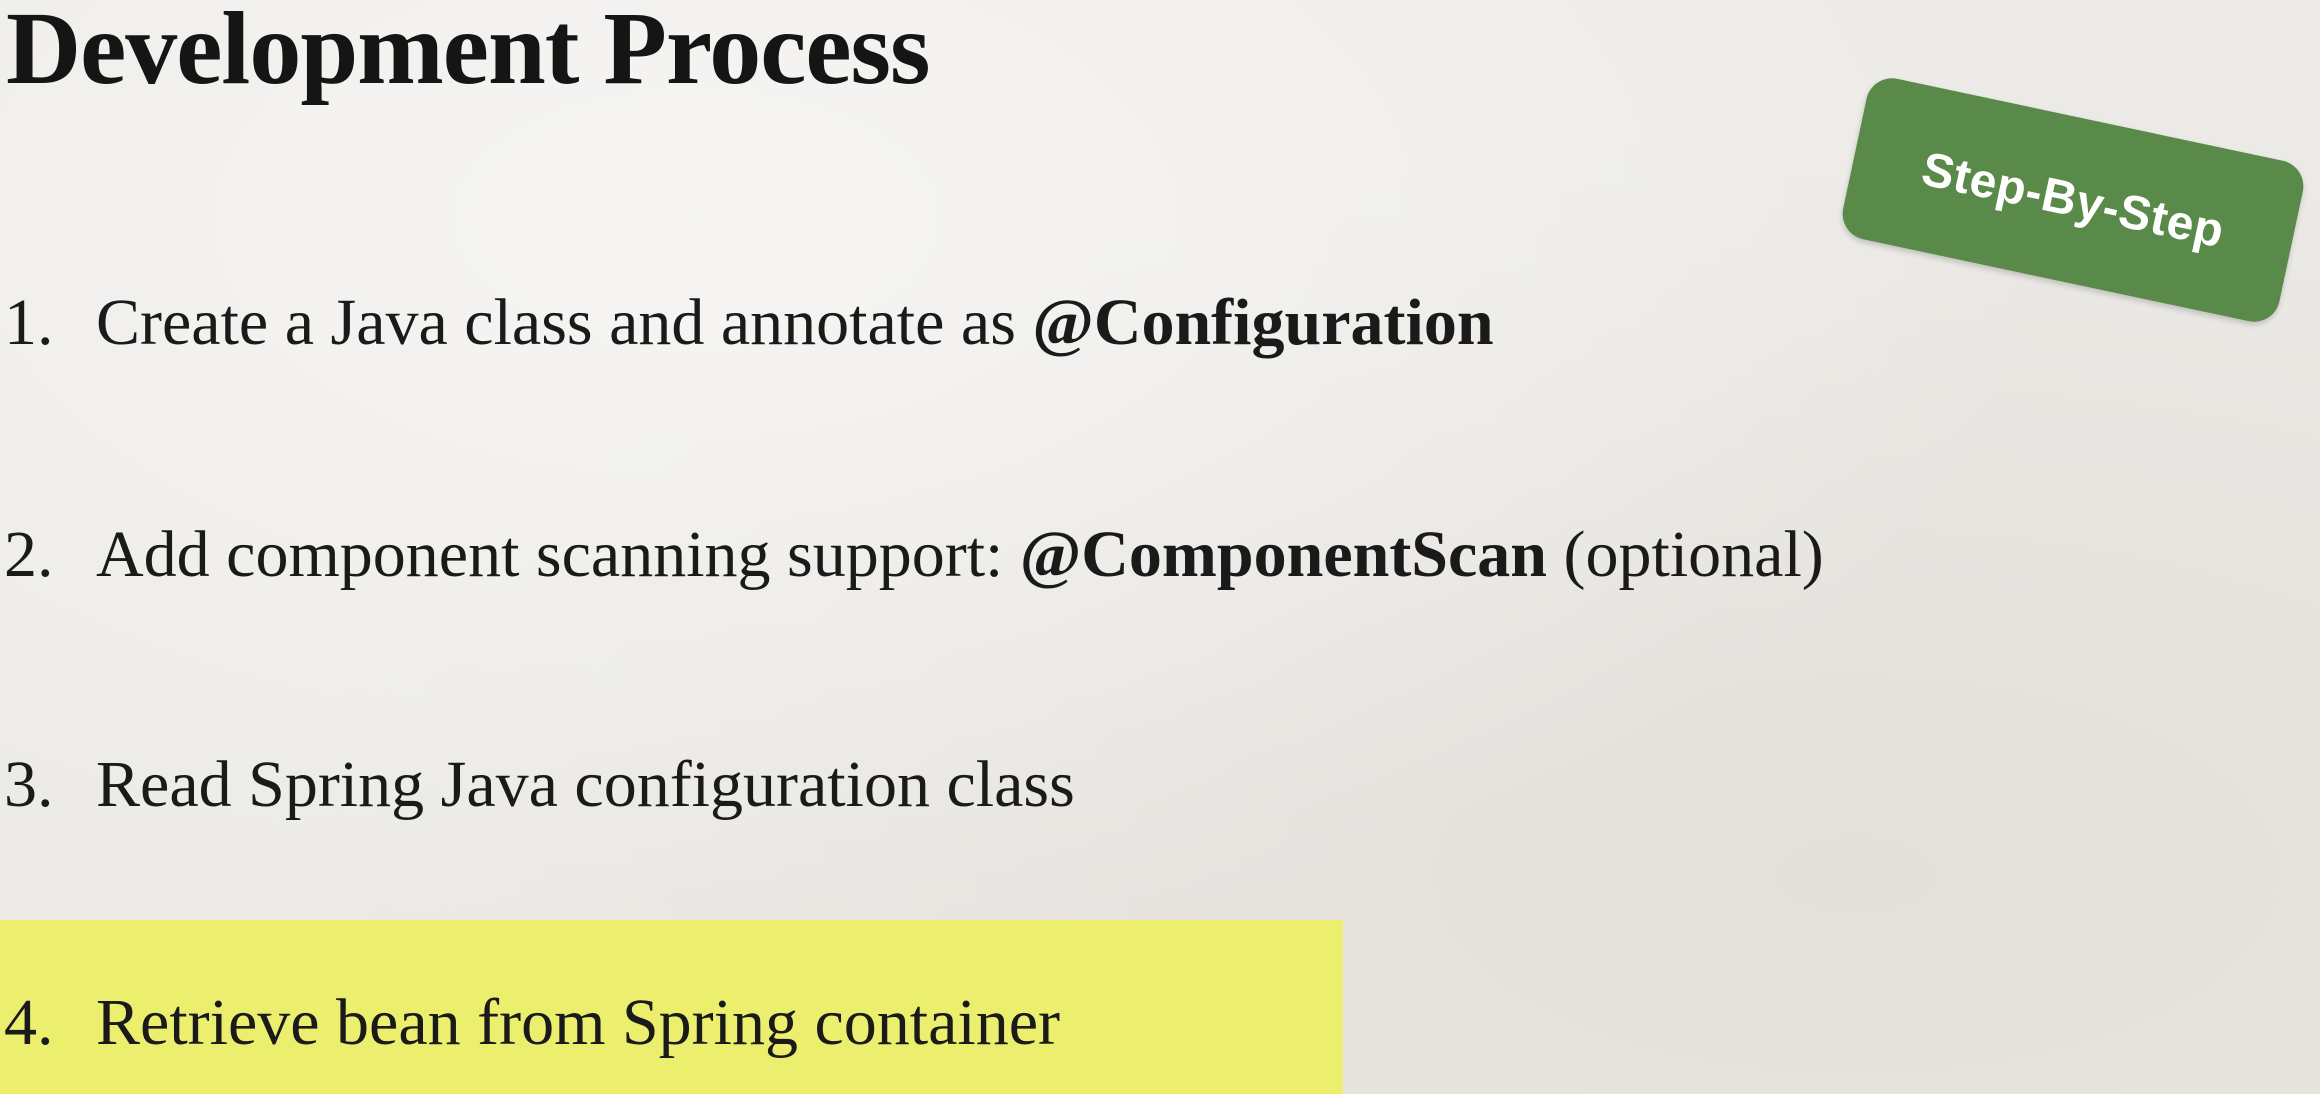  I want to click on step-number: 2., so click(29, 554).